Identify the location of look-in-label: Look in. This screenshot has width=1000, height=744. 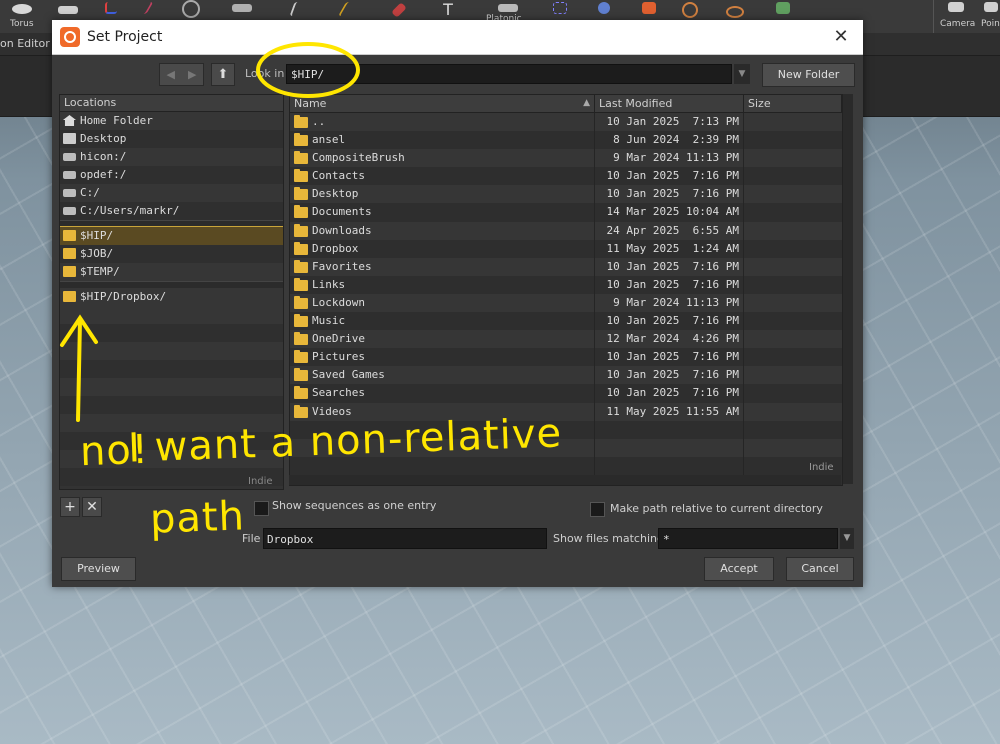
(265, 73).